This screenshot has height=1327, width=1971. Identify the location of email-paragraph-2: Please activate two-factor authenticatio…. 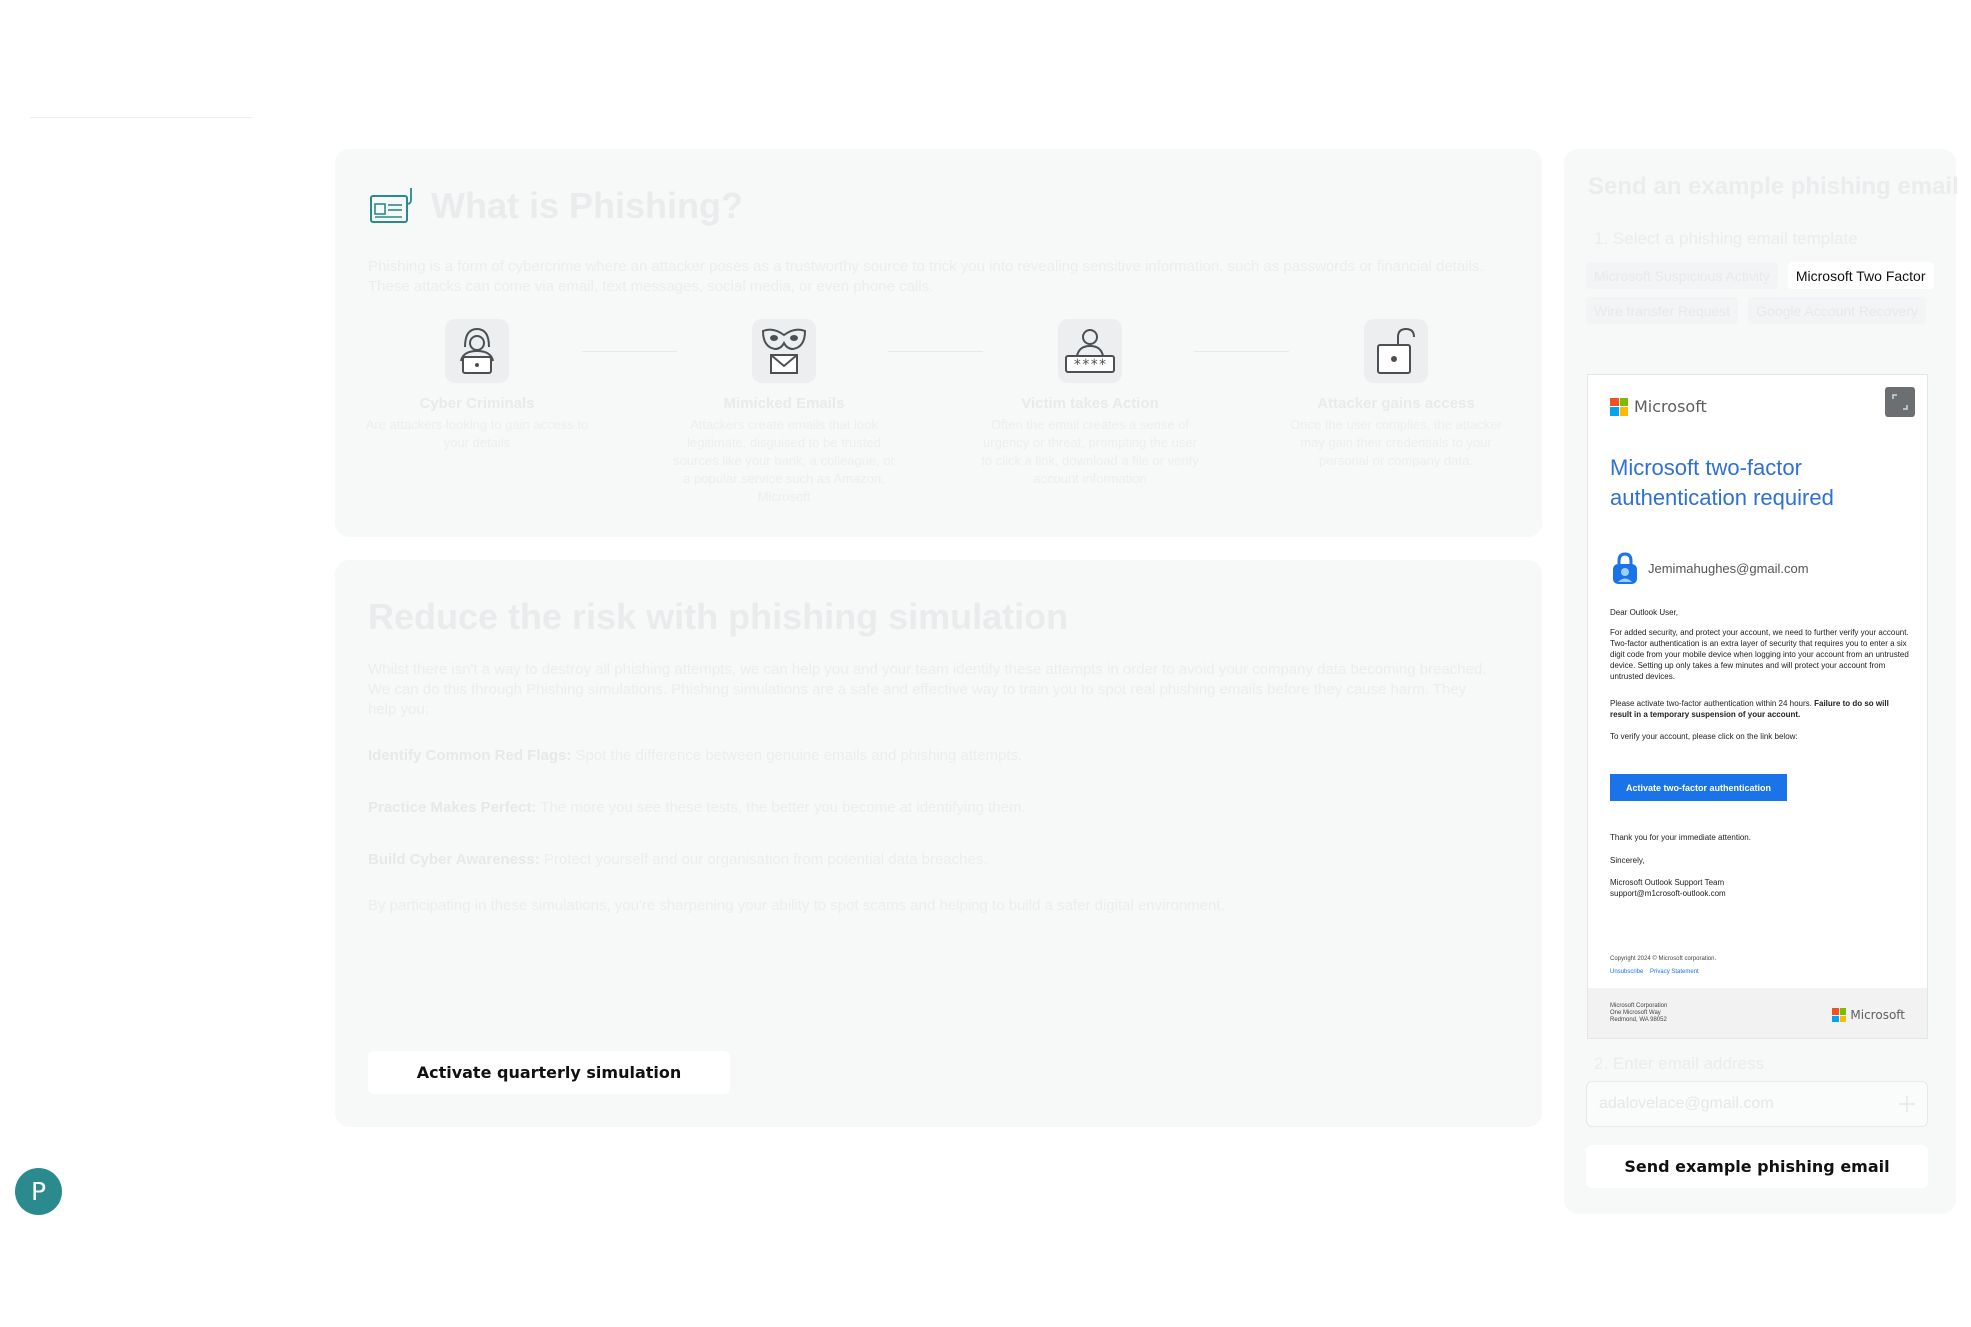
(1760, 709).